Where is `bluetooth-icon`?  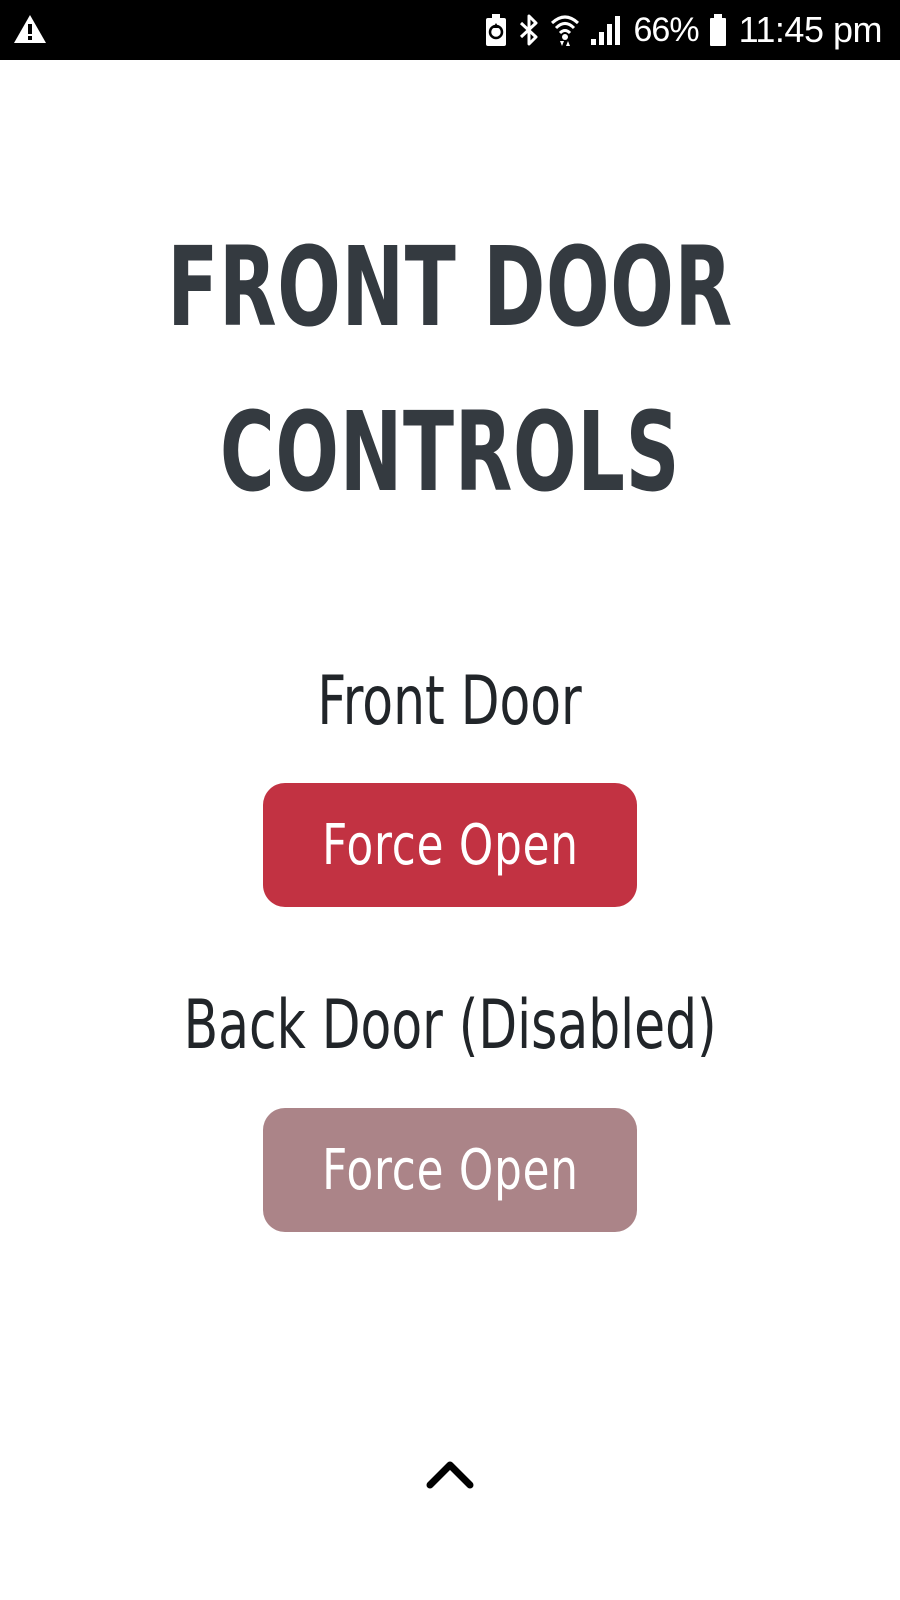 bluetooth-icon is located at coordinates (528, 30).